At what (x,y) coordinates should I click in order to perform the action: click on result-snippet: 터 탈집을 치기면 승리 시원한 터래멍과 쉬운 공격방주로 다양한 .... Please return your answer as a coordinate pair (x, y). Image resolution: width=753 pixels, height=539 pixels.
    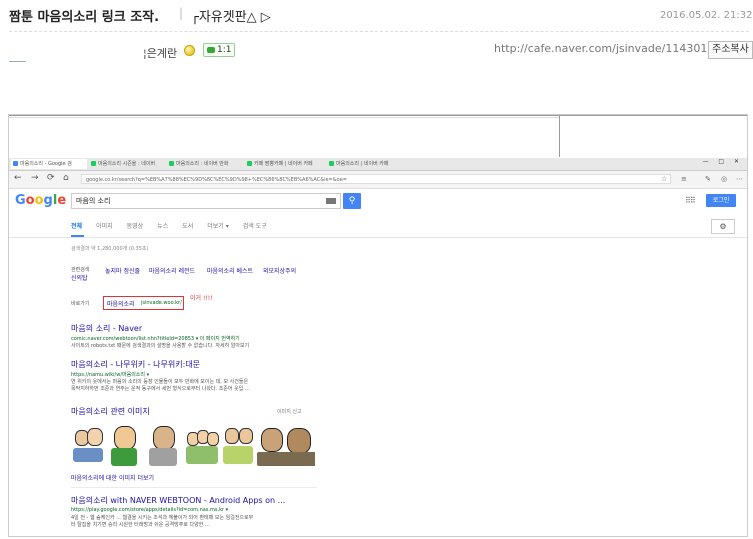
    Looking at the image, I should click on (140, 525).